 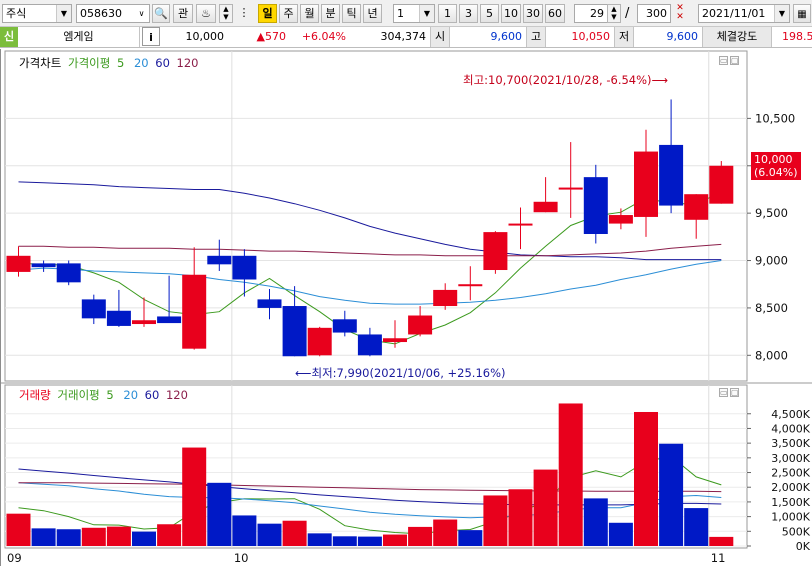 I want to click on bell-icon: ♨, so click(x=206, y=13).